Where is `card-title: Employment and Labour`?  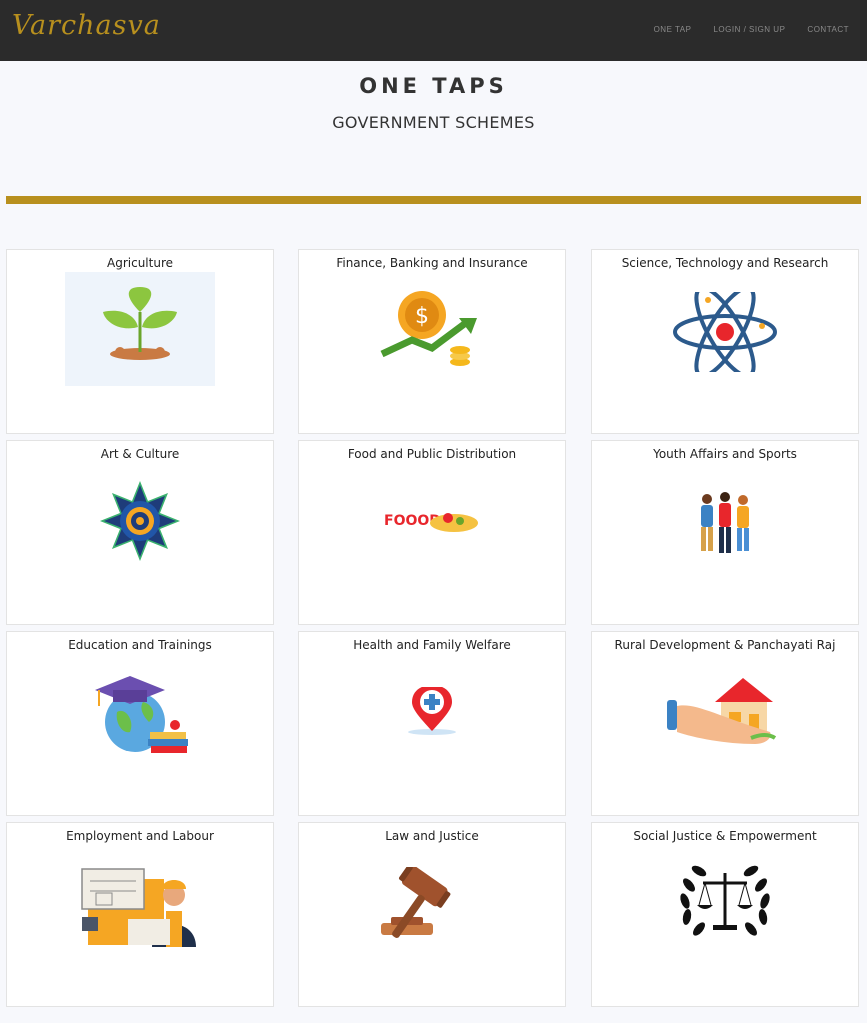 card-title: Employment and Labour is located at coordinates (140, 836).